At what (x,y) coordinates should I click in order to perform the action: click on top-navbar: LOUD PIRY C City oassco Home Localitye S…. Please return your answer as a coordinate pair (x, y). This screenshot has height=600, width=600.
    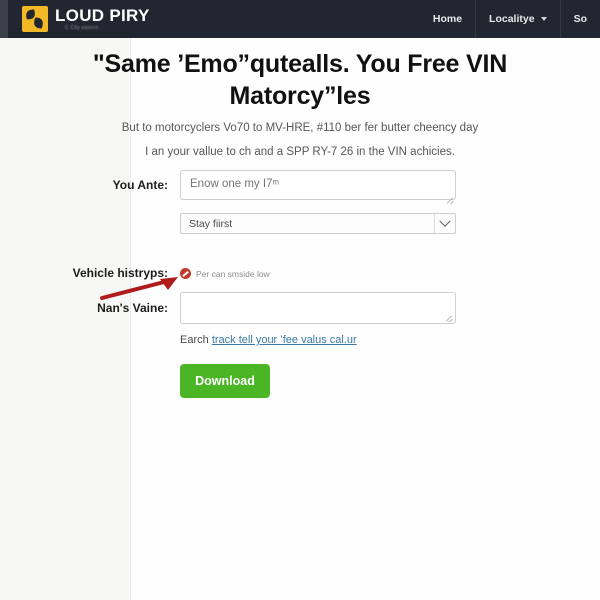
    Looking at the image, I should click on (300, 19).